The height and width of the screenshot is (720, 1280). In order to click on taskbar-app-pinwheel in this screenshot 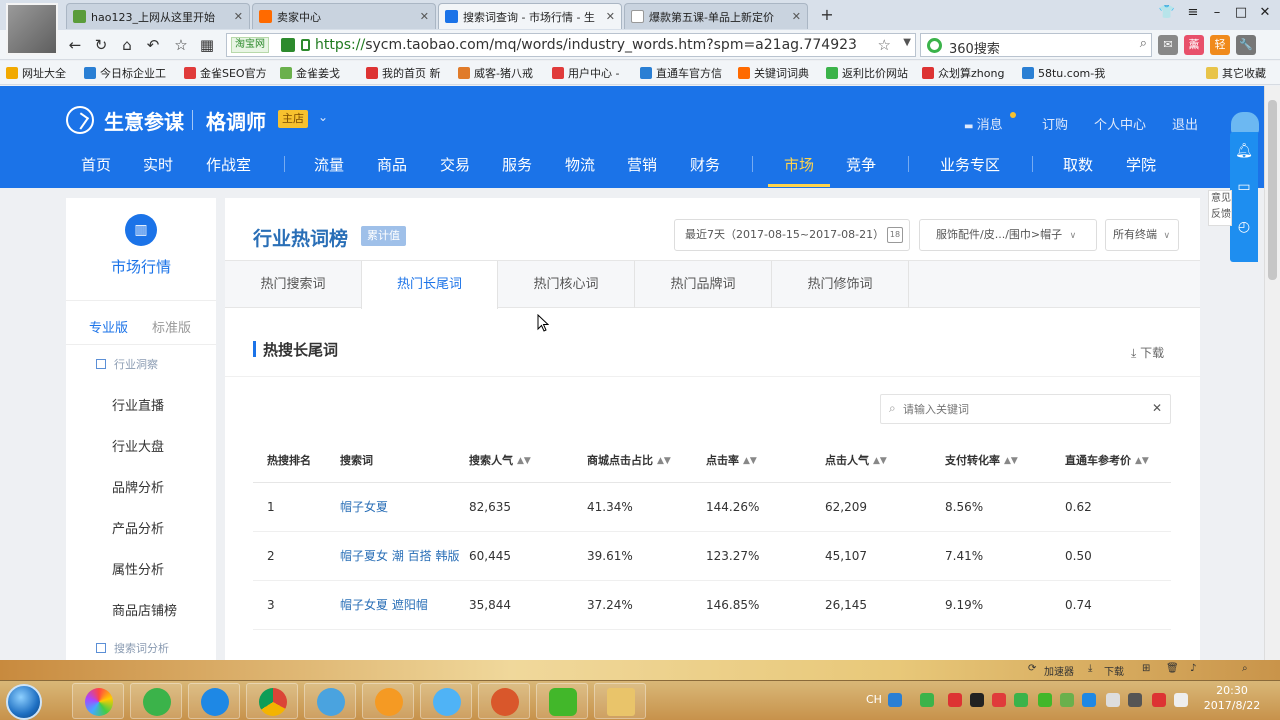, I will do `click(98, 701)`.